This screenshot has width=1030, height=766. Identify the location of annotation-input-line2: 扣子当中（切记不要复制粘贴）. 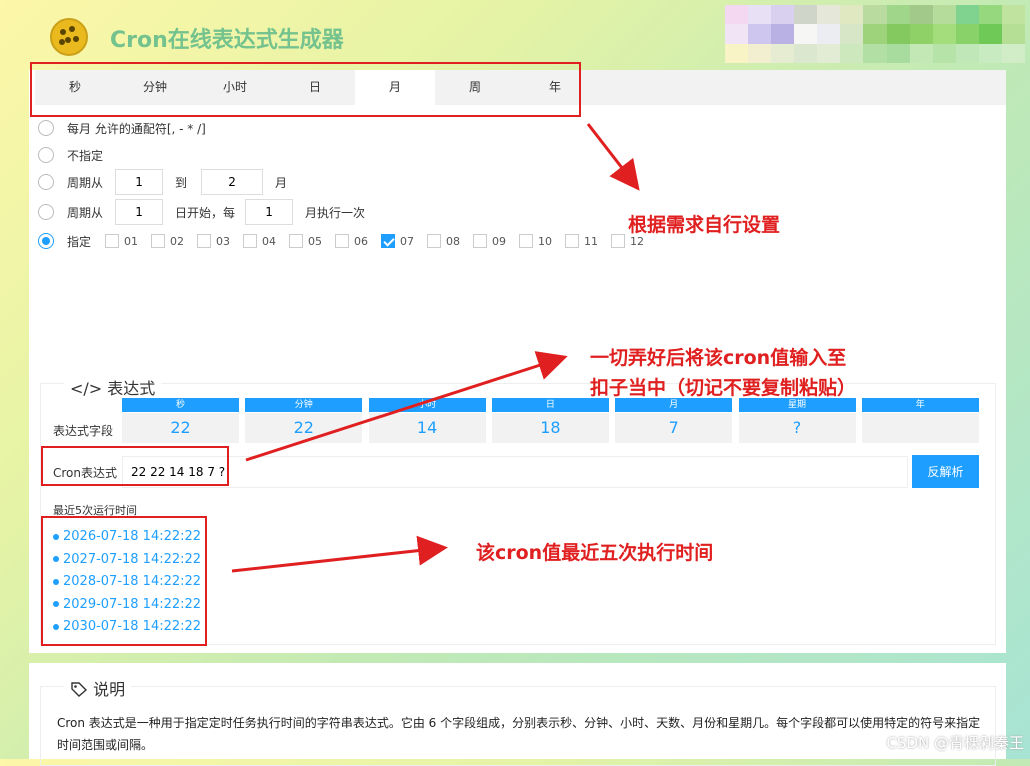
(723, 388).